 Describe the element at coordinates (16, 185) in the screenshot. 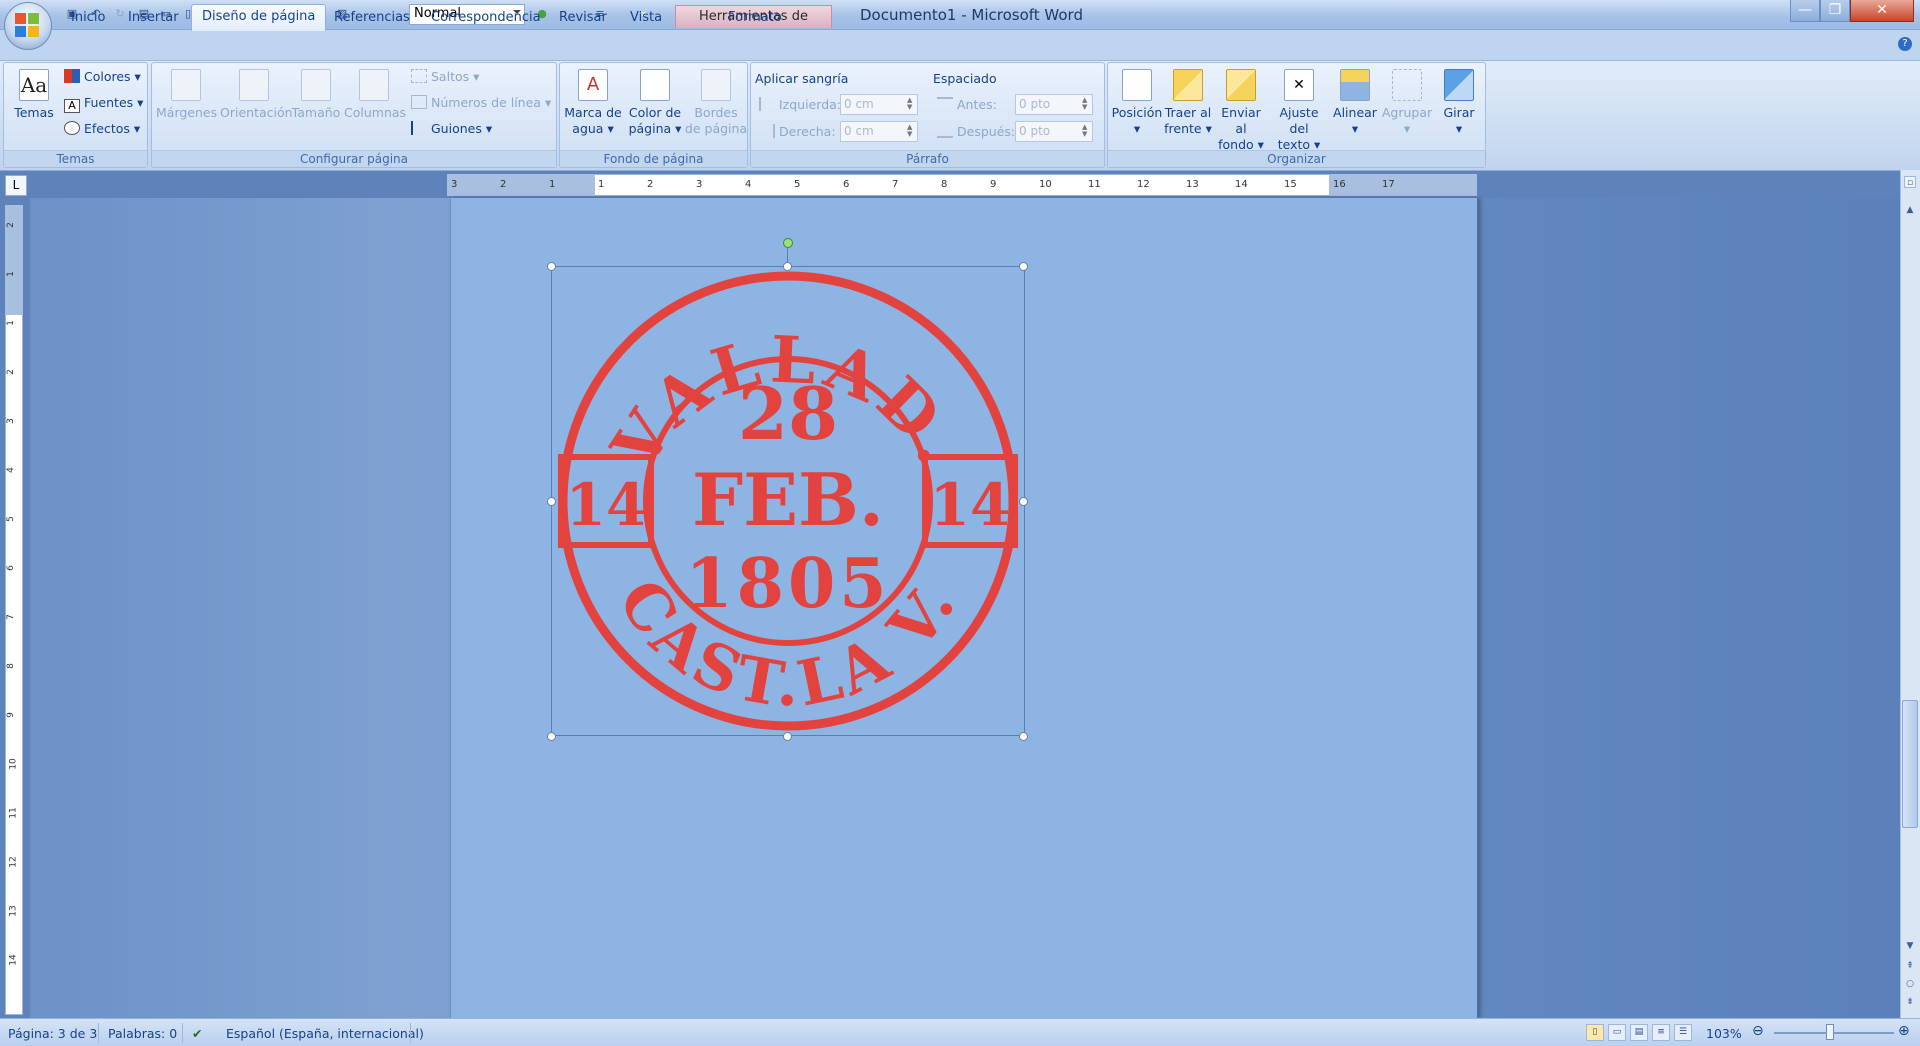

I see `tab-selector: L` at that location.